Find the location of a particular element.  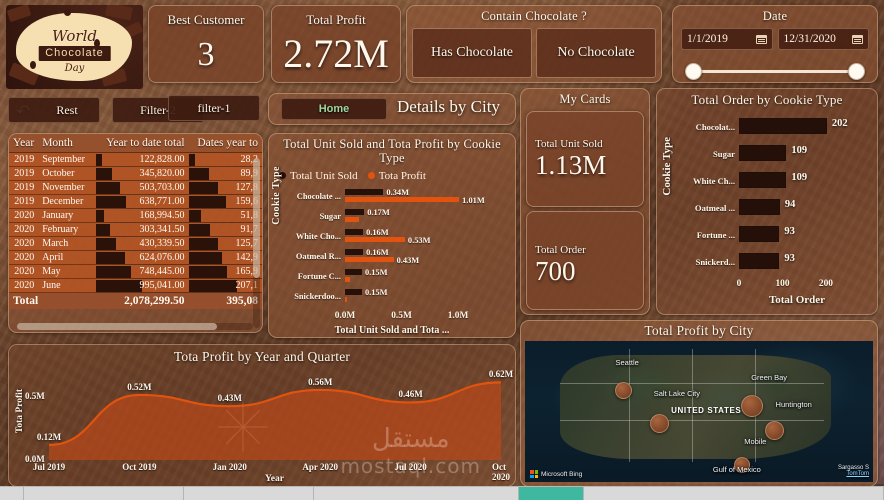

table-vertical-scrollbar is located at coordinates (256, 243).